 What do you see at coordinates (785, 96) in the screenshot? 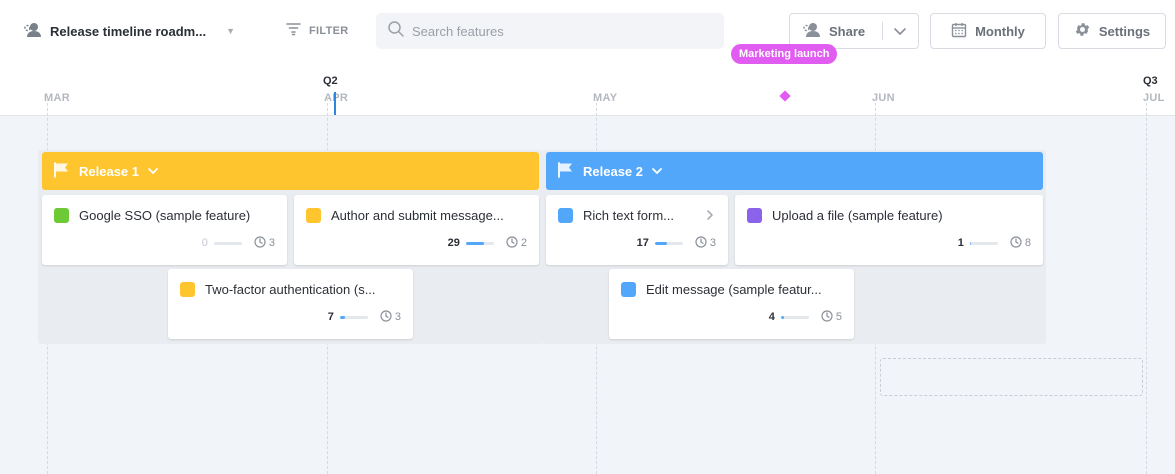
I see `milestone-diamond-icon` at bounding box center [785, 96].